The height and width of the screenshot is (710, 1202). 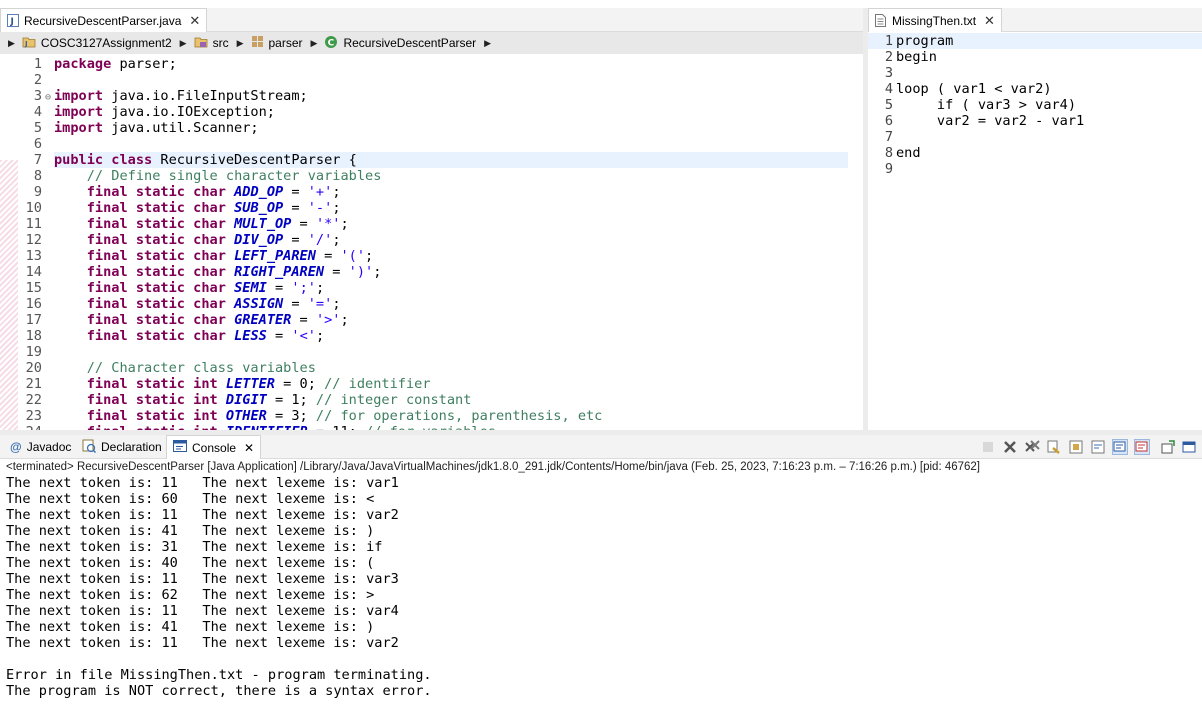 What do you see at coordinates (908, 153) in the screenshot?
I see `line-text: end` at bounding box center [908, 153].